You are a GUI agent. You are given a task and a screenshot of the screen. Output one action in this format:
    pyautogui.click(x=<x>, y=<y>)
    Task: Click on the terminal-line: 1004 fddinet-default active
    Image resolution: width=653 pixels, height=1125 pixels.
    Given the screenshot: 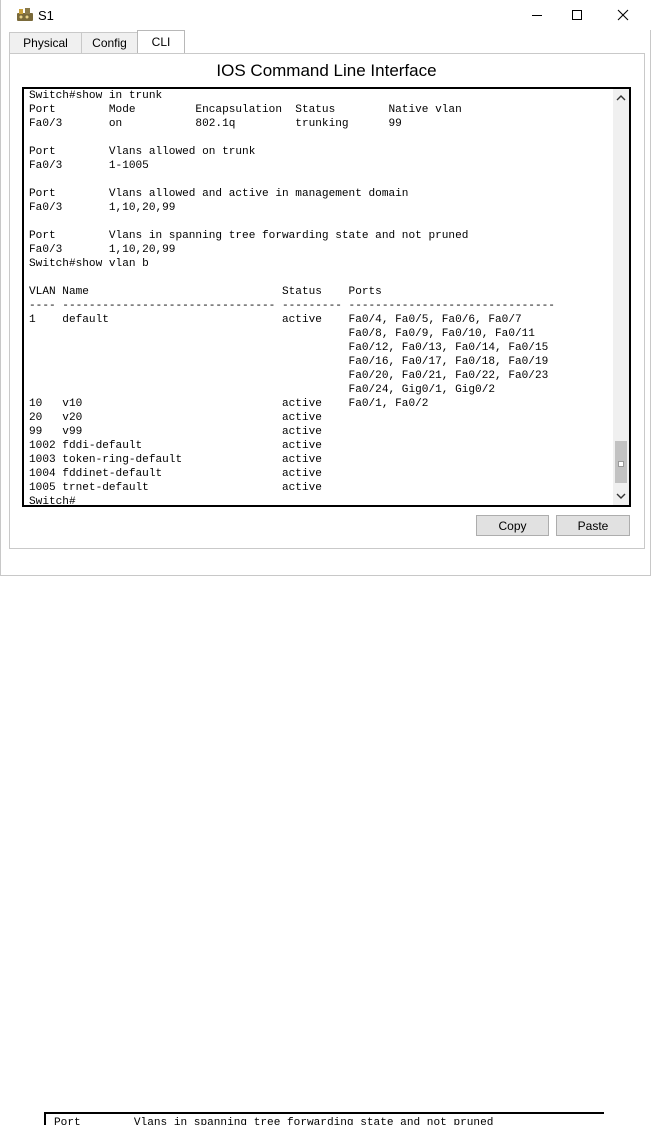 What is the action you would take?
    pyautogui.click(x=175, y=474)
    